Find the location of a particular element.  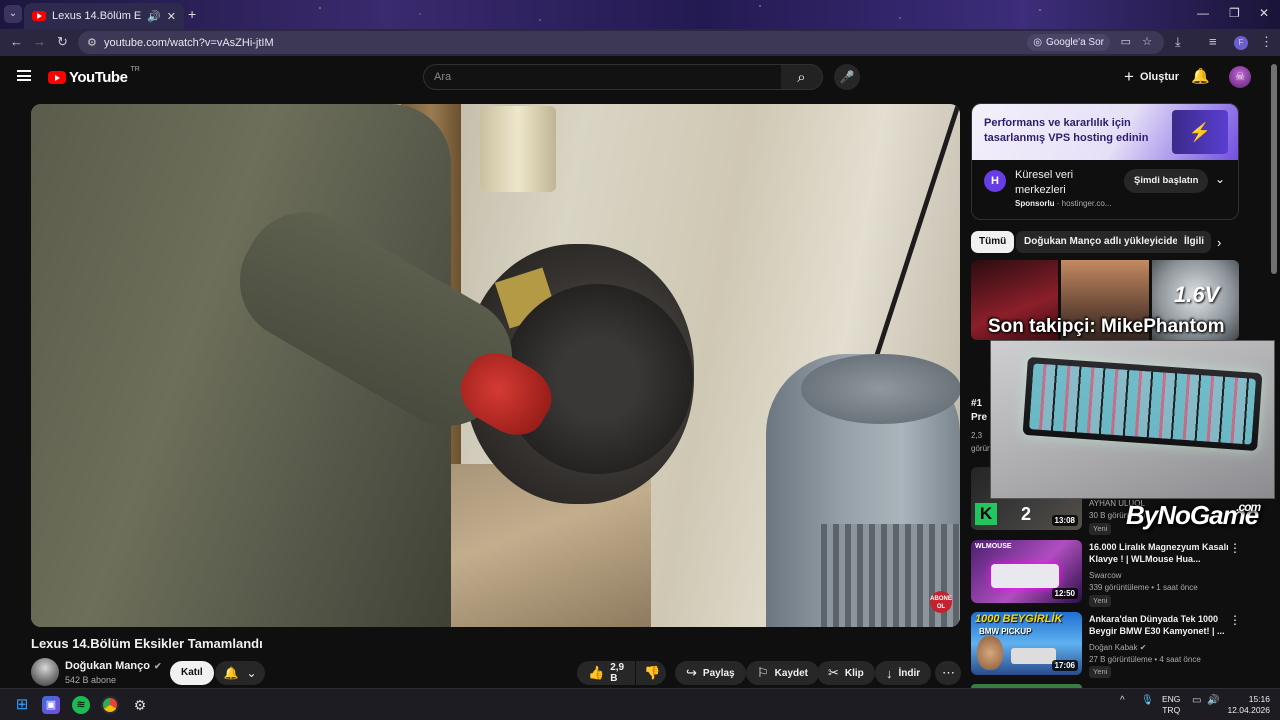

cast-icon: ▭ is located at coordinates (1126, 41).